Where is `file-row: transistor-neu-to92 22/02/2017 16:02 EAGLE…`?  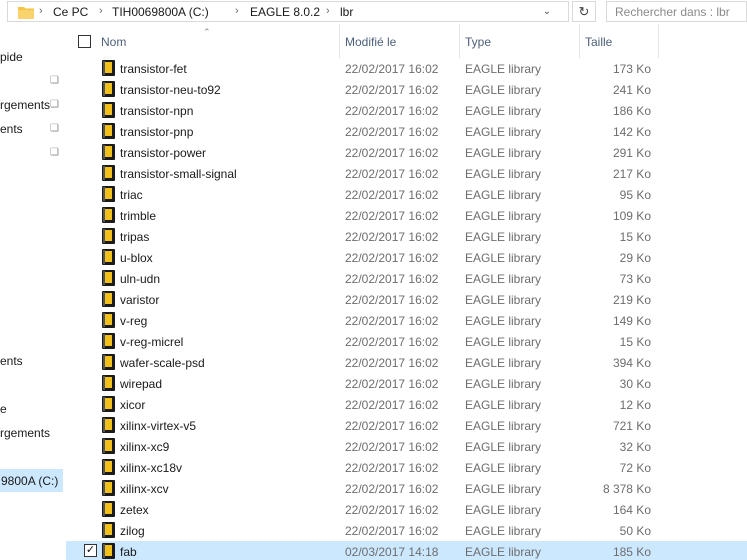 file-row: transistor-neu-to92 22/02/2017 16:02 EAGLE… is located at coordinates (406, 89).